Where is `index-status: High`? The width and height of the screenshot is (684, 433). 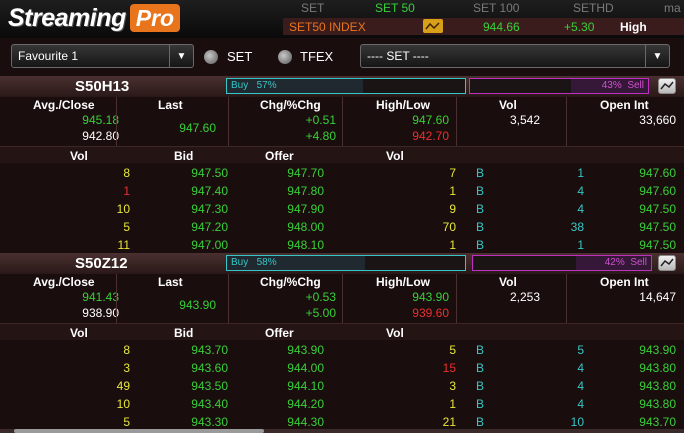 index-status: High is located at coordinates (633, 26).